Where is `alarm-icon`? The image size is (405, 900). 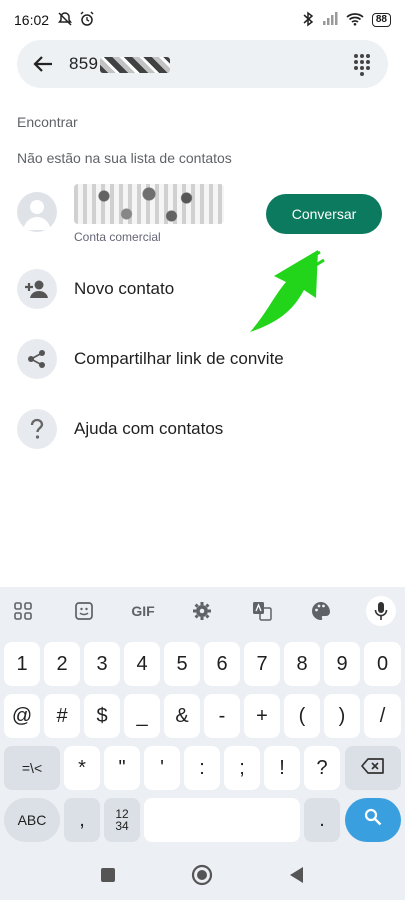 alarm-icon is located at coordinates (87, 20).